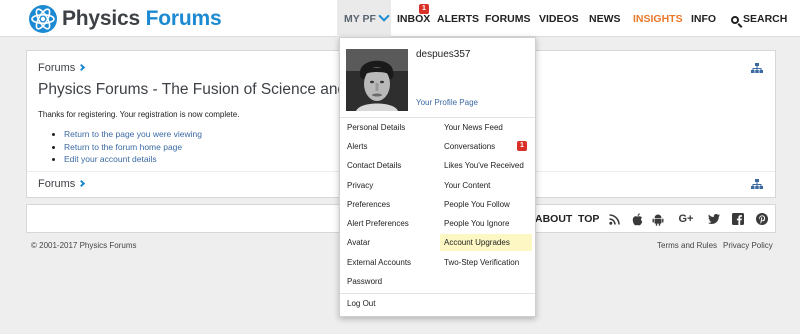 The height and width of the screenshot is (334, 800). I want to click on logo-word-forums: Forums, so click(183, 18).